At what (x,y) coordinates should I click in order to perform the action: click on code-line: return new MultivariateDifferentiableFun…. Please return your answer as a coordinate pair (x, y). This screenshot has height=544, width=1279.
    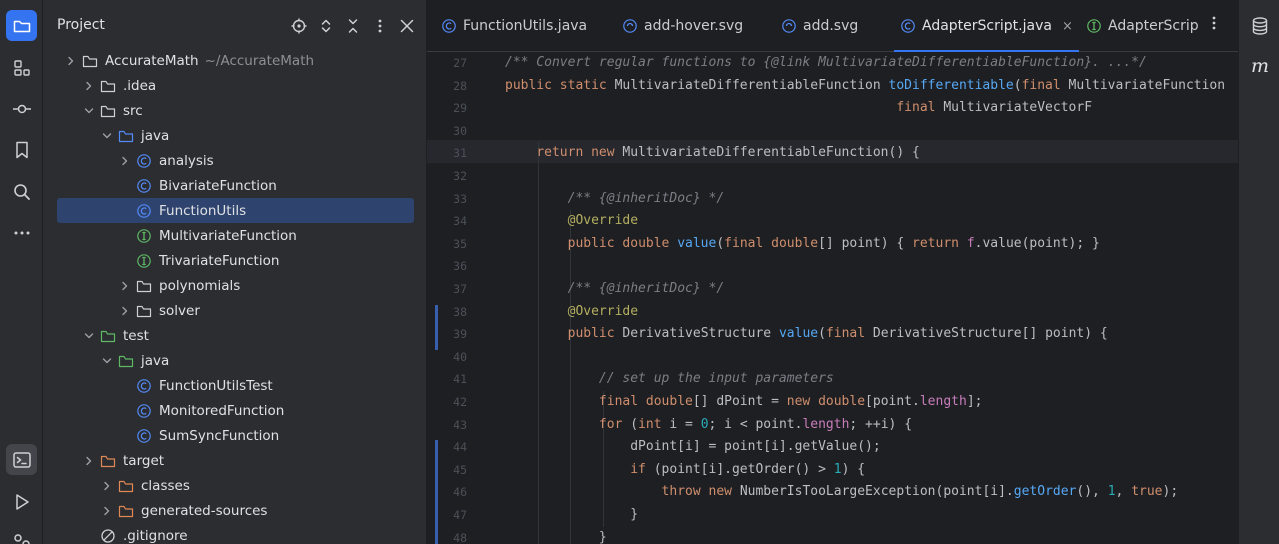
    Looking at the image, I should click on (712, 153).